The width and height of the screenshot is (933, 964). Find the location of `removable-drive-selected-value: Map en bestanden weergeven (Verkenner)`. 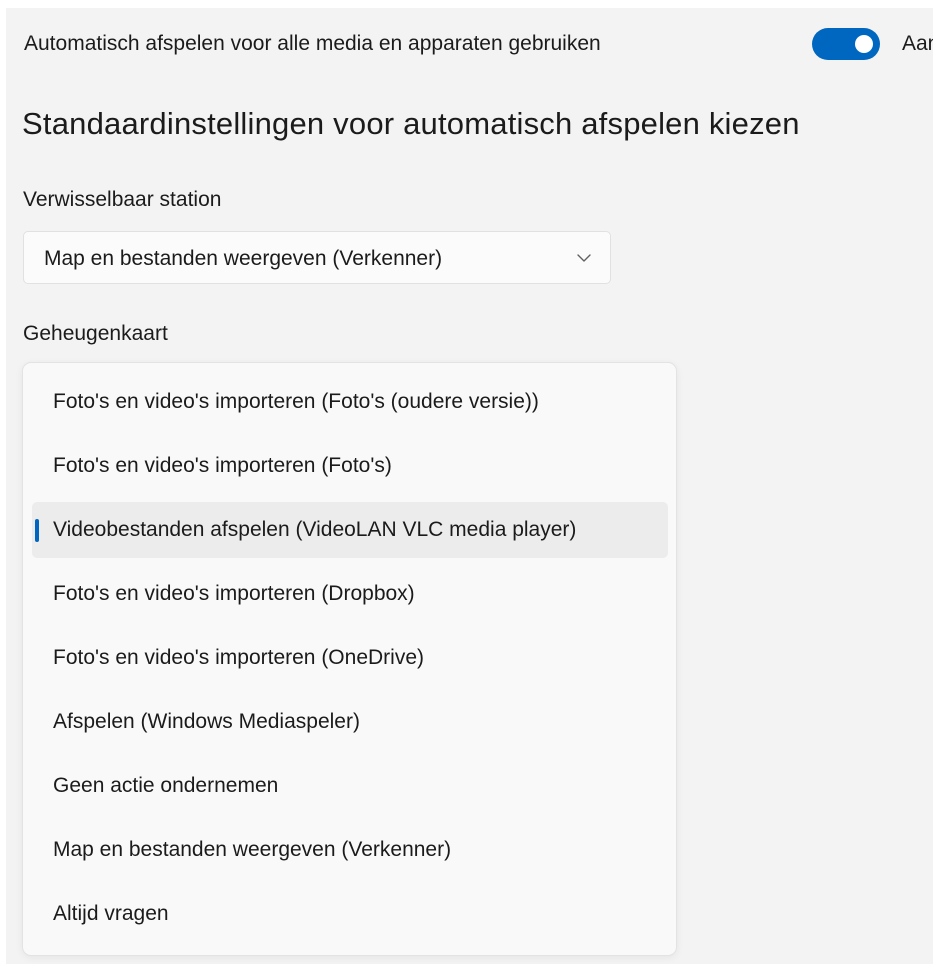

removable-drive-selected-value: Map en bestanden weergeven (Verkenner) is located at coordinates (243, 258).